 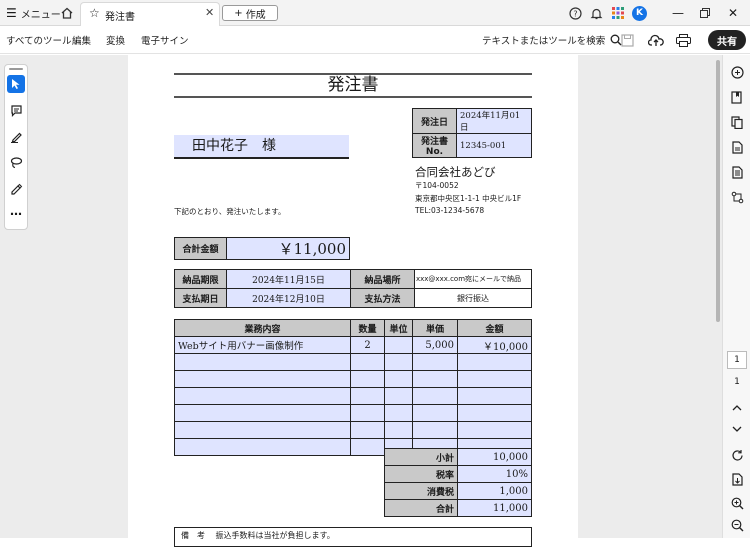 I want to click on order-no-label: 発注書No., so click(x=434, y=145).